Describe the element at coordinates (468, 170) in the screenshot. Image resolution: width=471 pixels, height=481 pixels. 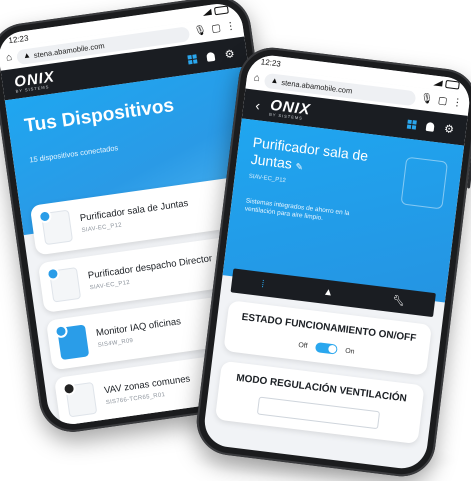
I see `power-button` at that location.